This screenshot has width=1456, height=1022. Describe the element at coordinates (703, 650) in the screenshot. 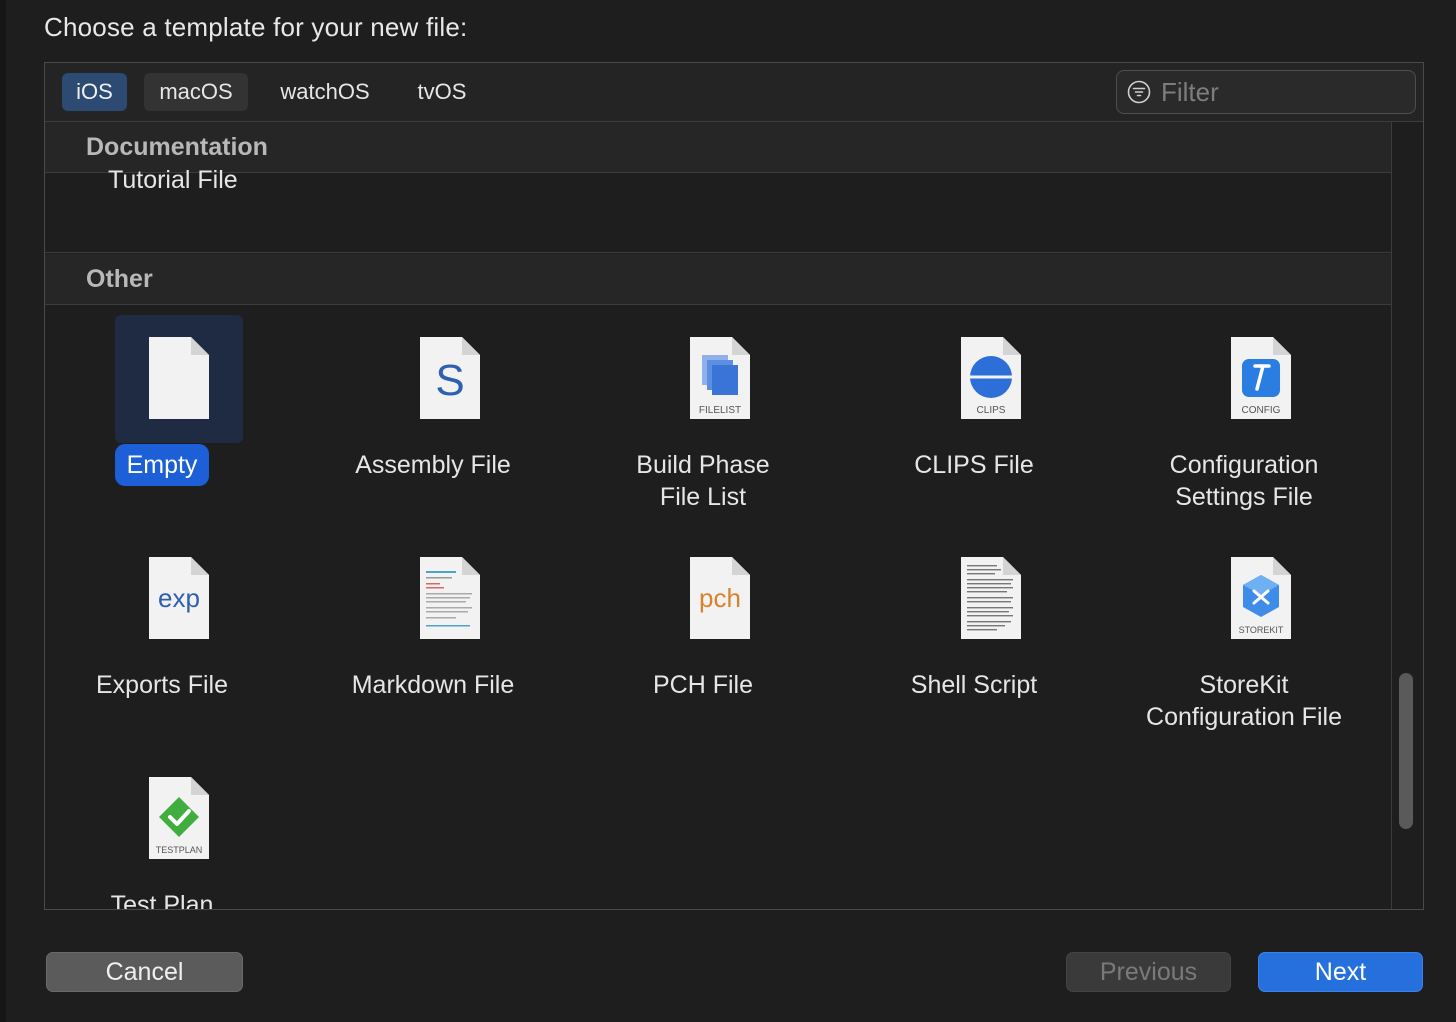

I see `template-tile-pch: pch PCH File` at that location.